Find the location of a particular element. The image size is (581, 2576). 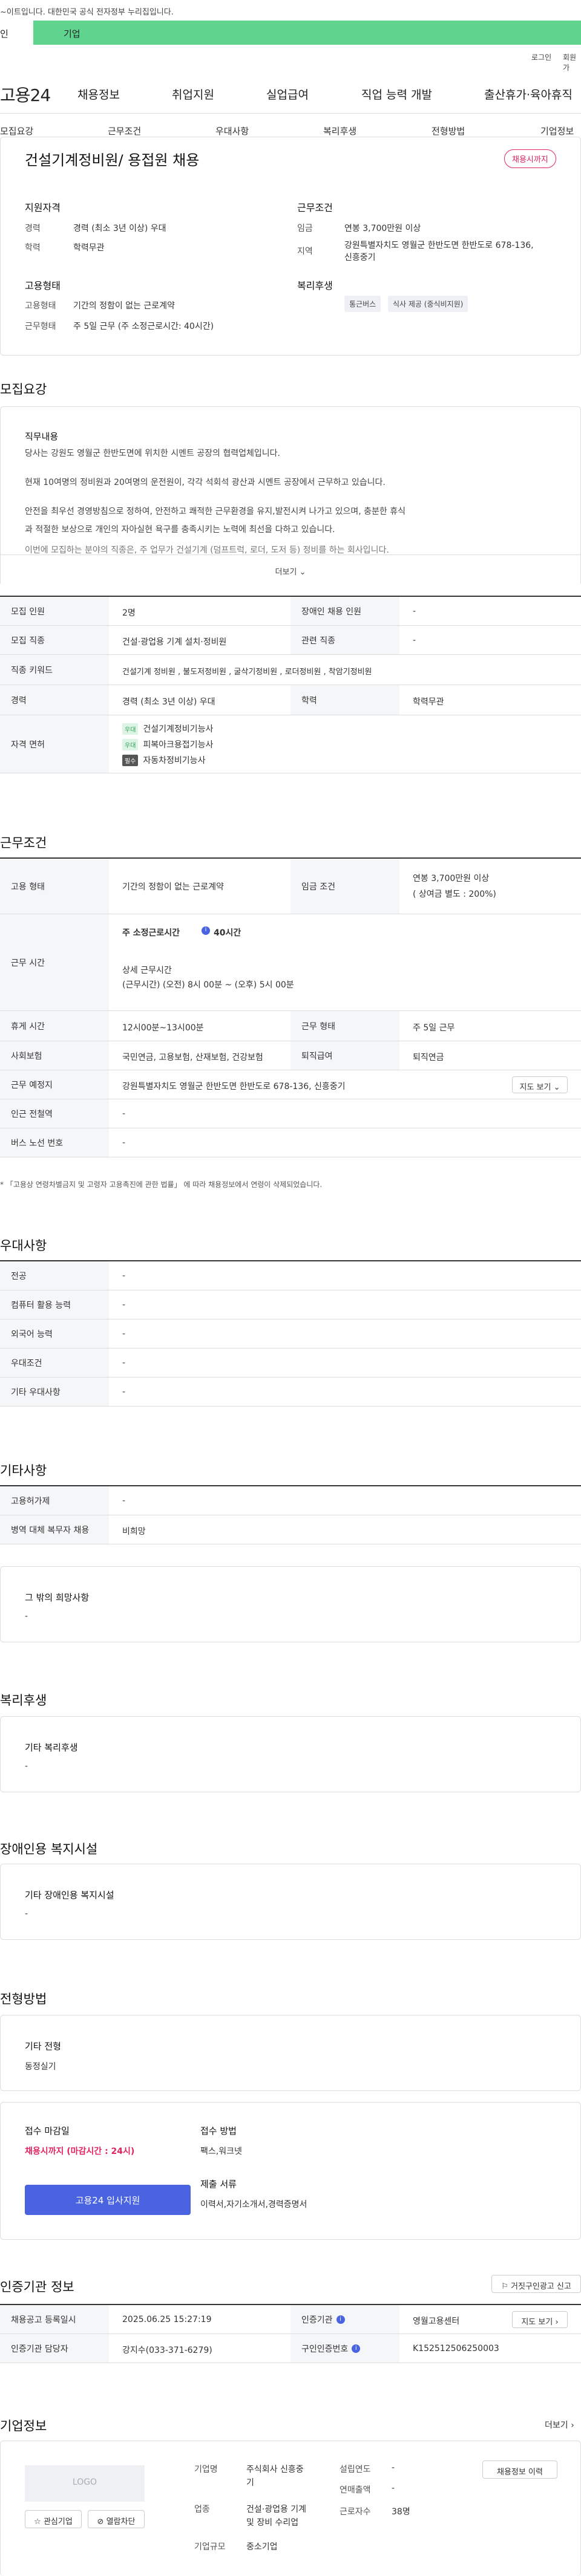

row-label: 관련 직종 is located at coordinates (344, 640).